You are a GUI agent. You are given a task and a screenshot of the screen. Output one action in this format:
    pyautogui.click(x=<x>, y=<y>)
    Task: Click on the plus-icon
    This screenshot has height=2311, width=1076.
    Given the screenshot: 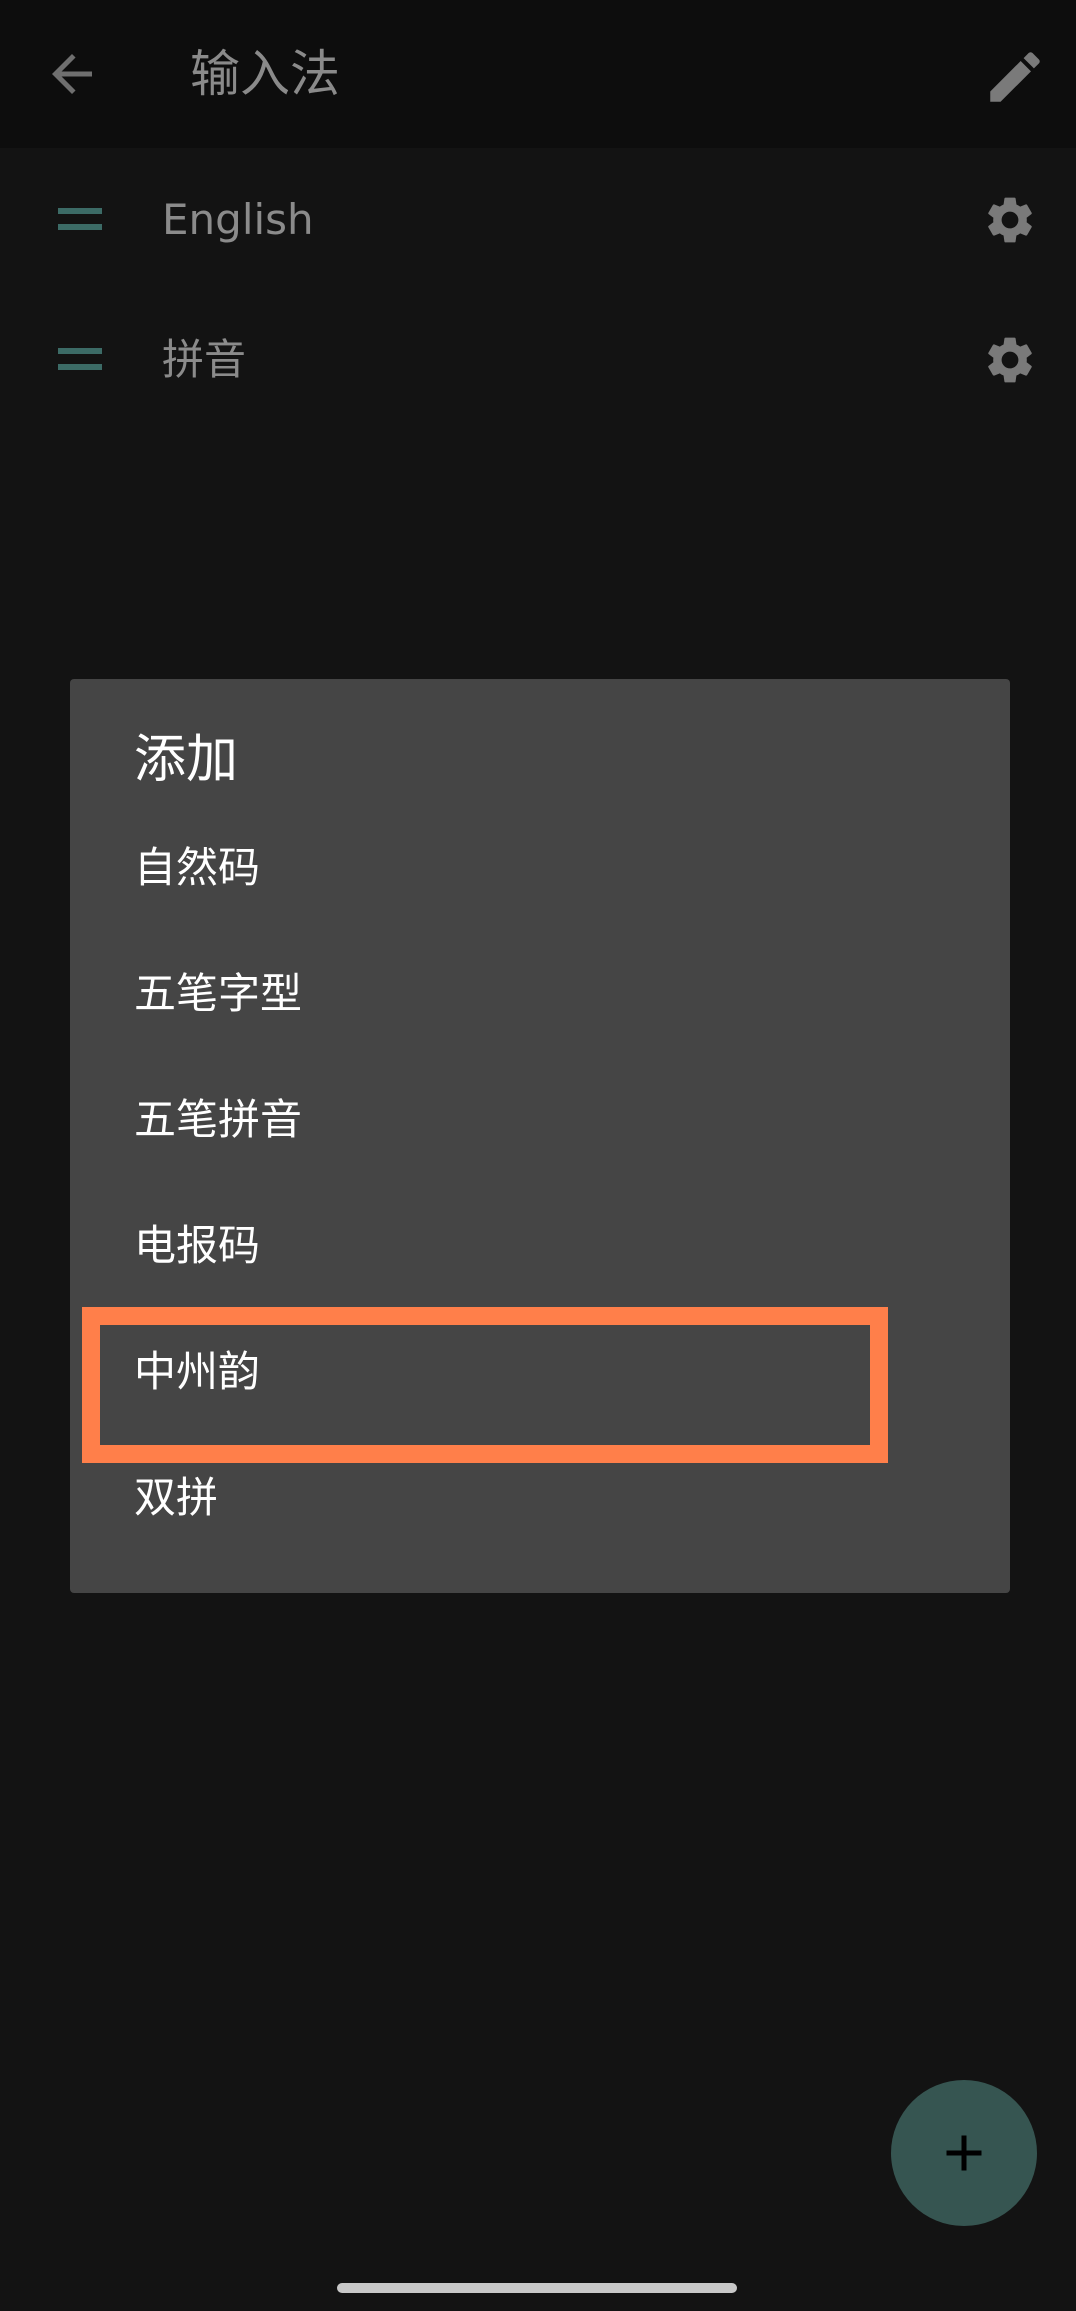 What is the action you would take?
    pyautogui.click(x=964, y=2153)
    